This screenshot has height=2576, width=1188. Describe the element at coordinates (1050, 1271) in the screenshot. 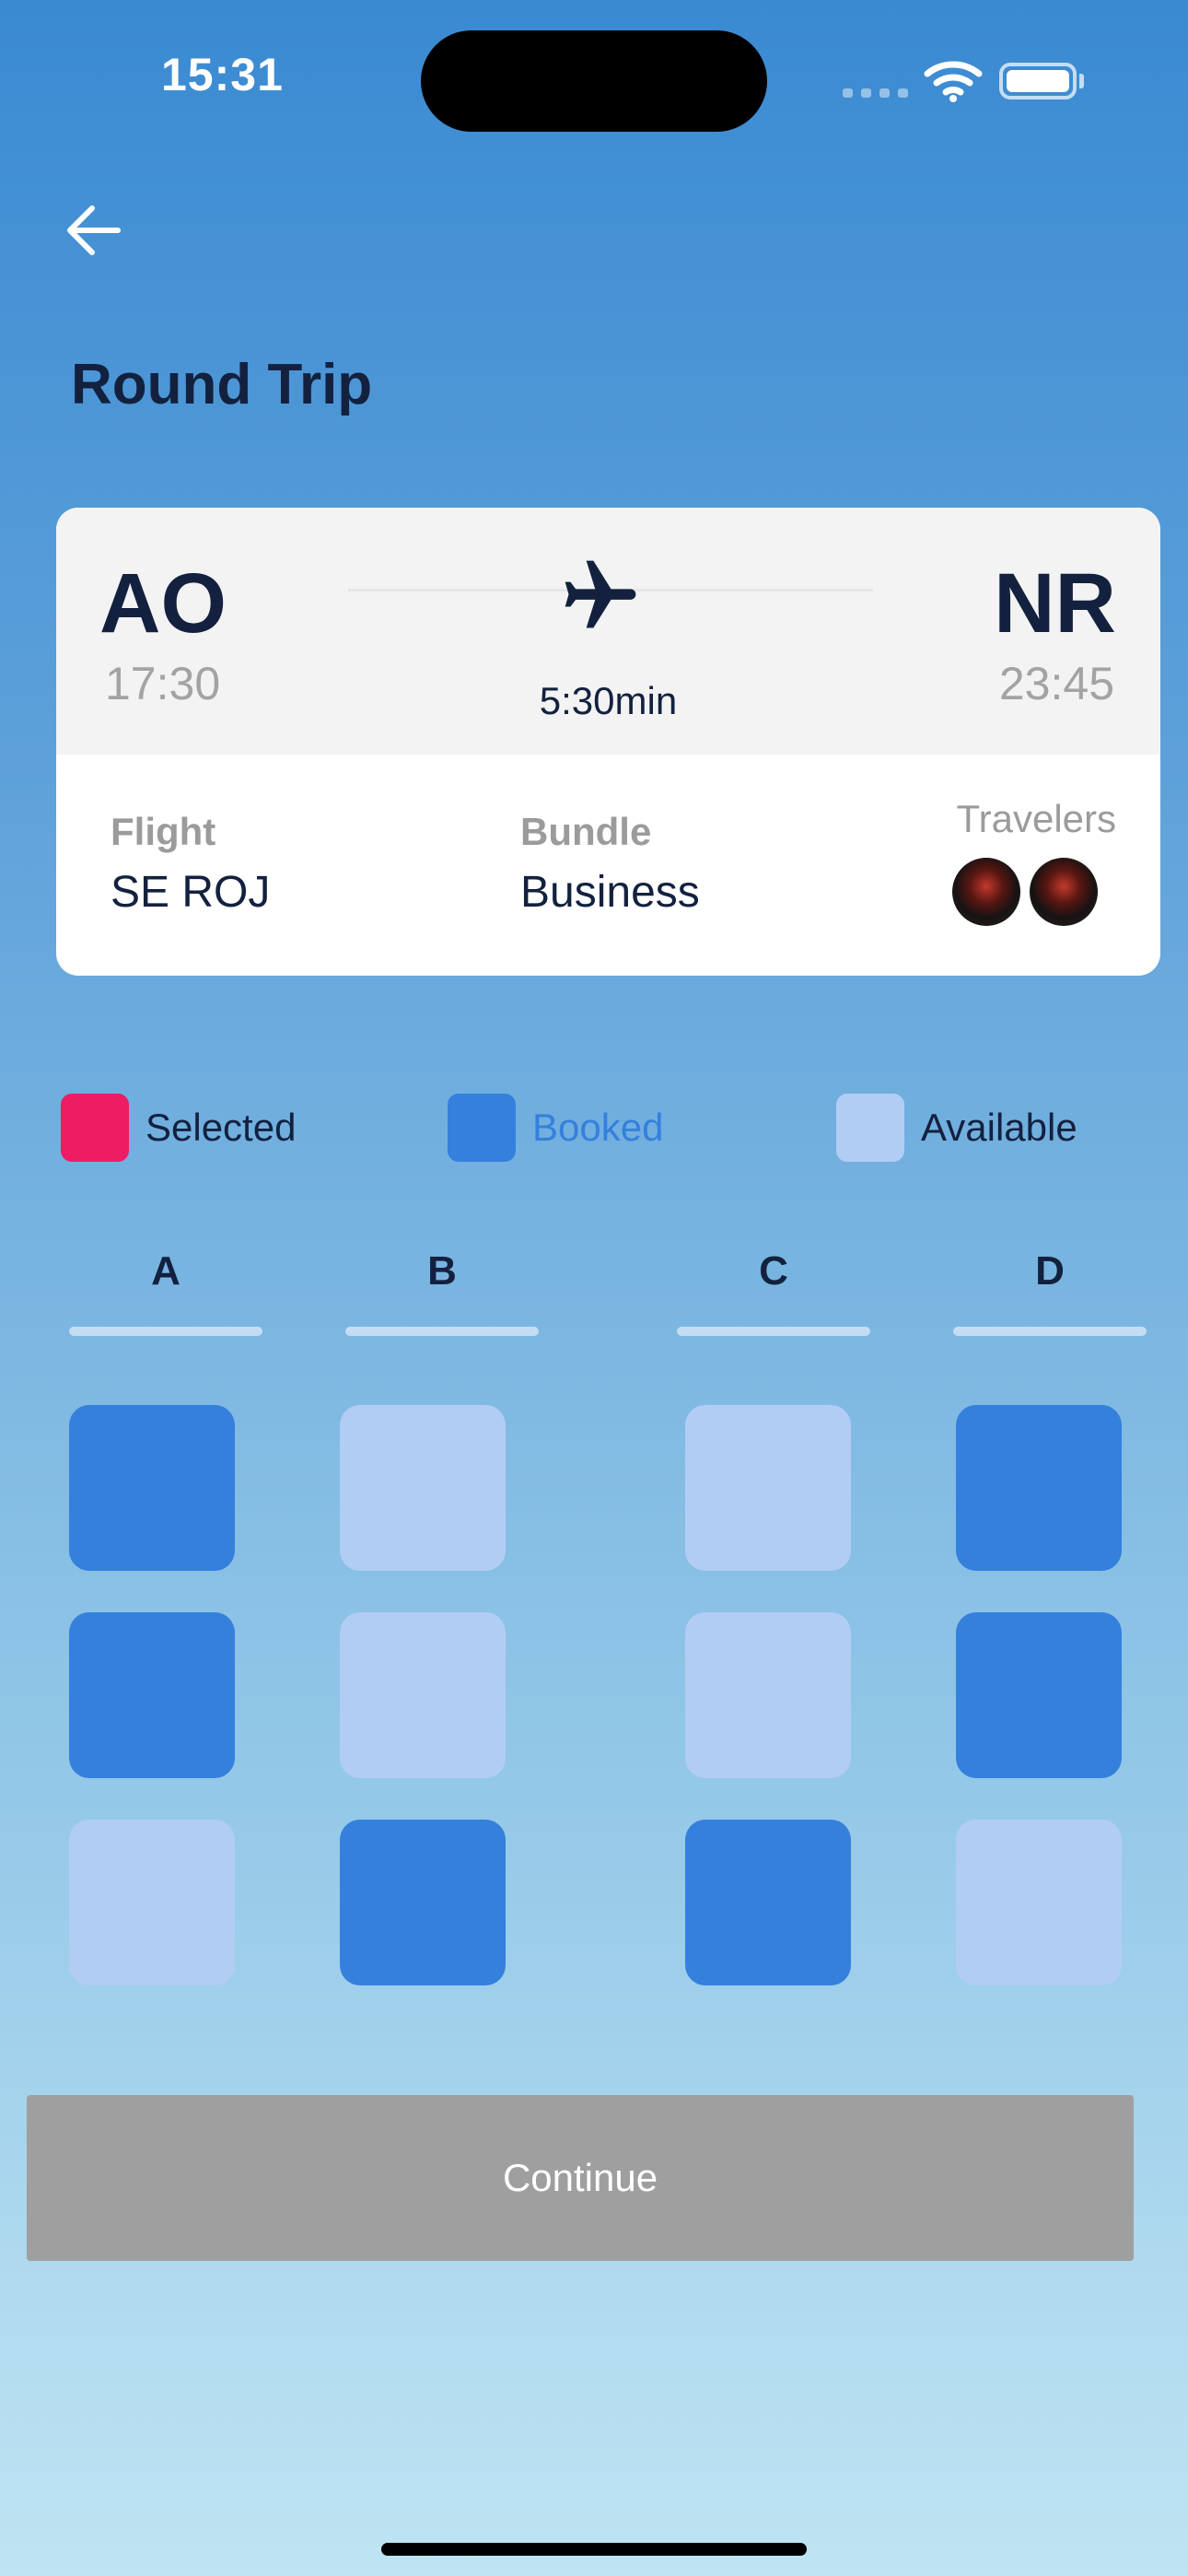

I see `seat-column-d: D` at that location.